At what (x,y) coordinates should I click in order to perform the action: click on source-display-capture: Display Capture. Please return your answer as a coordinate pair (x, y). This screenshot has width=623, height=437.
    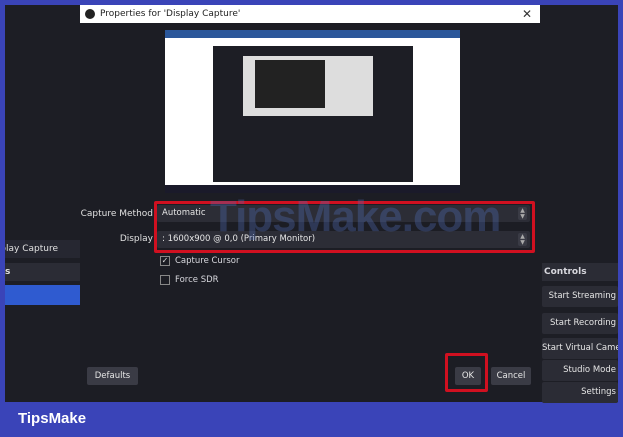
    Looking at the image, I should click on (42, 249).